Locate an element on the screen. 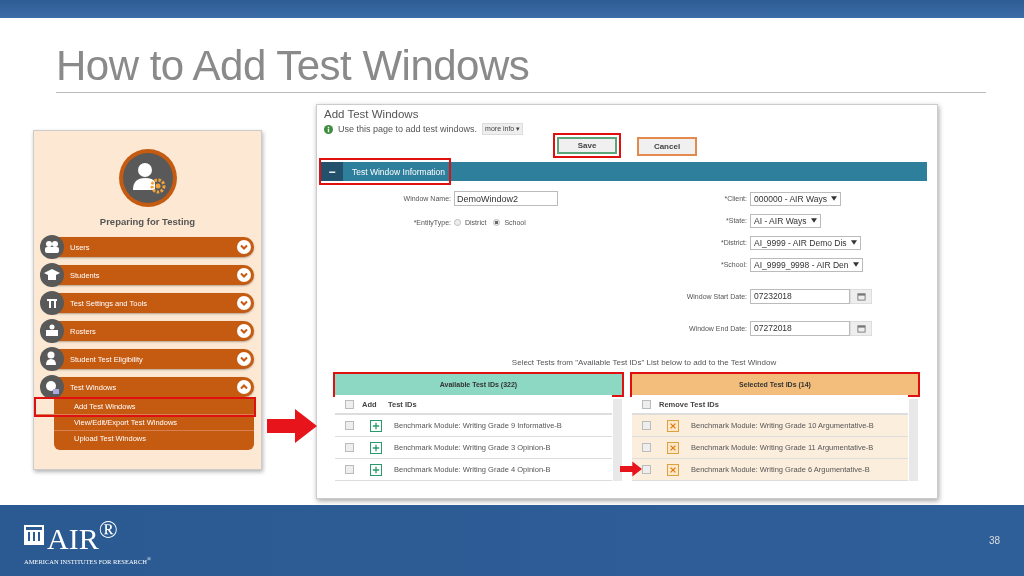 The width and height of the screenshot is (1024, 576). sidebar-heading: Preparing for Testing is located at coordinates (147, 221).